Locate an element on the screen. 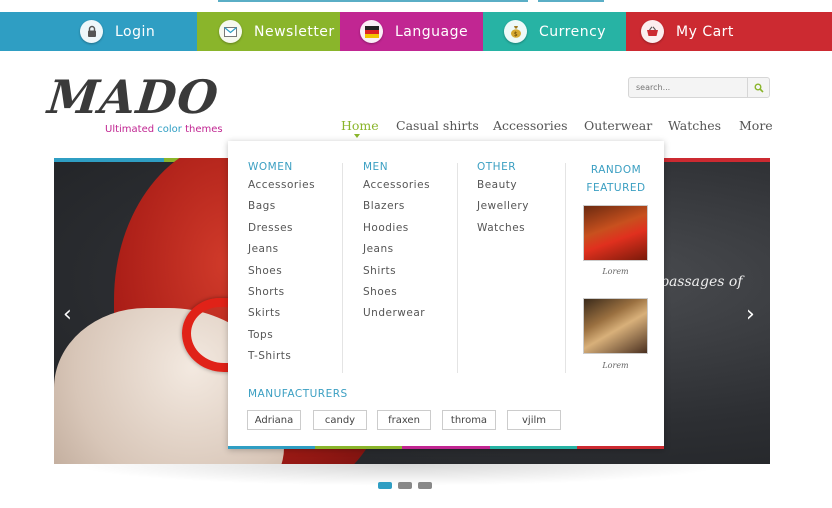 The width and height of the screenshot is (832, 508). logo-tagline: Ultimated color themes is located at coordinates (164, 129).